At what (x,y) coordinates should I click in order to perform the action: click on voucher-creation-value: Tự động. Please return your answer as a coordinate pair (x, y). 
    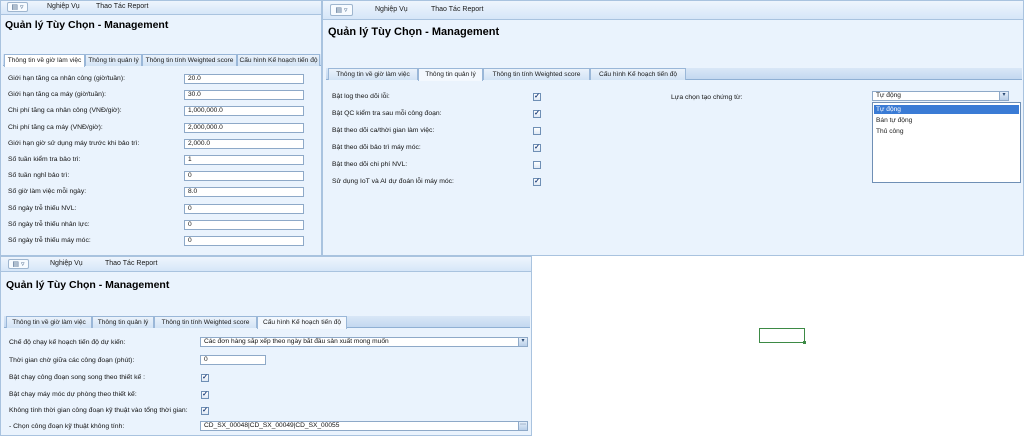
    Looking at the image, I should click on (888, 95).